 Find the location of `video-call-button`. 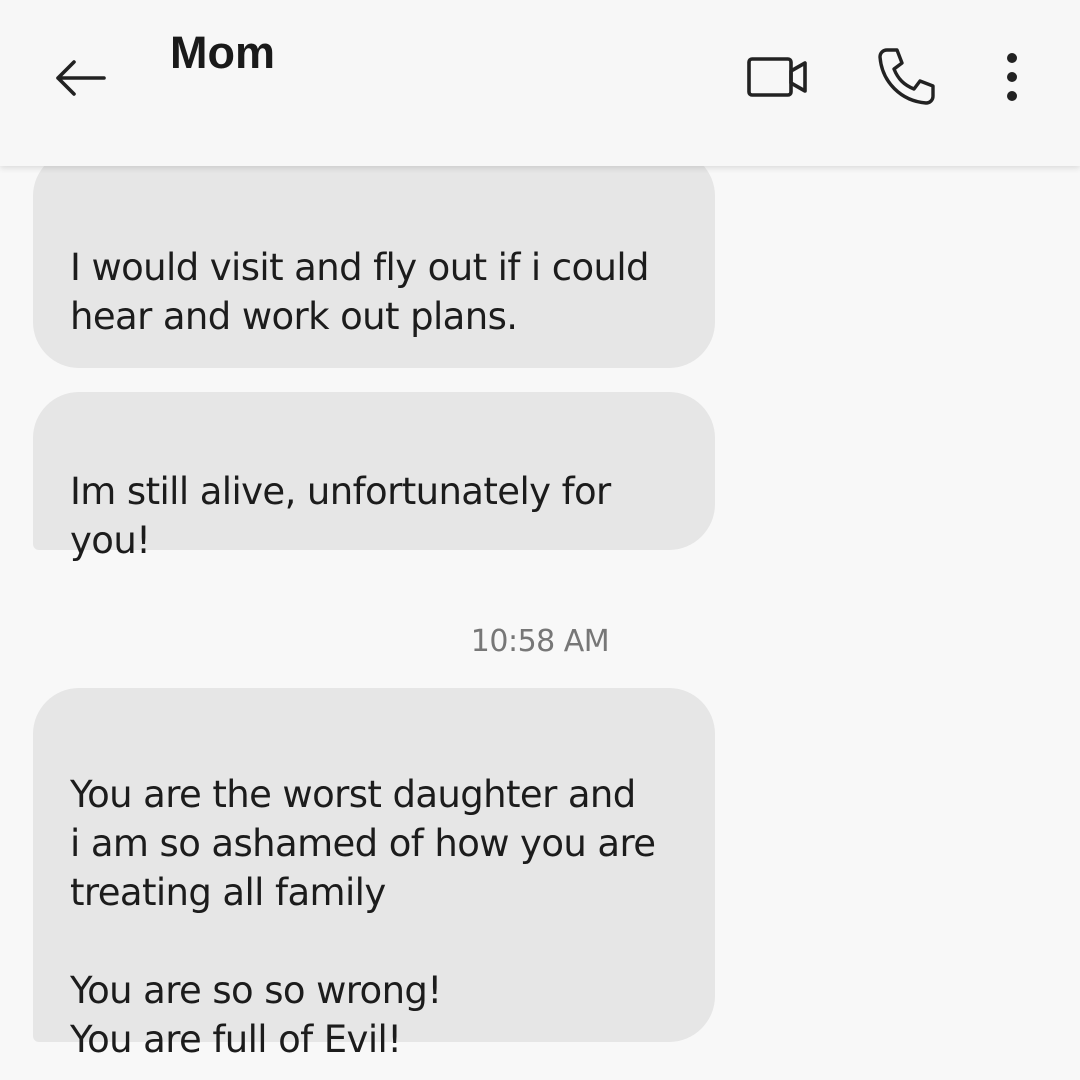

video-call-button is located at coordinates (778, 77).